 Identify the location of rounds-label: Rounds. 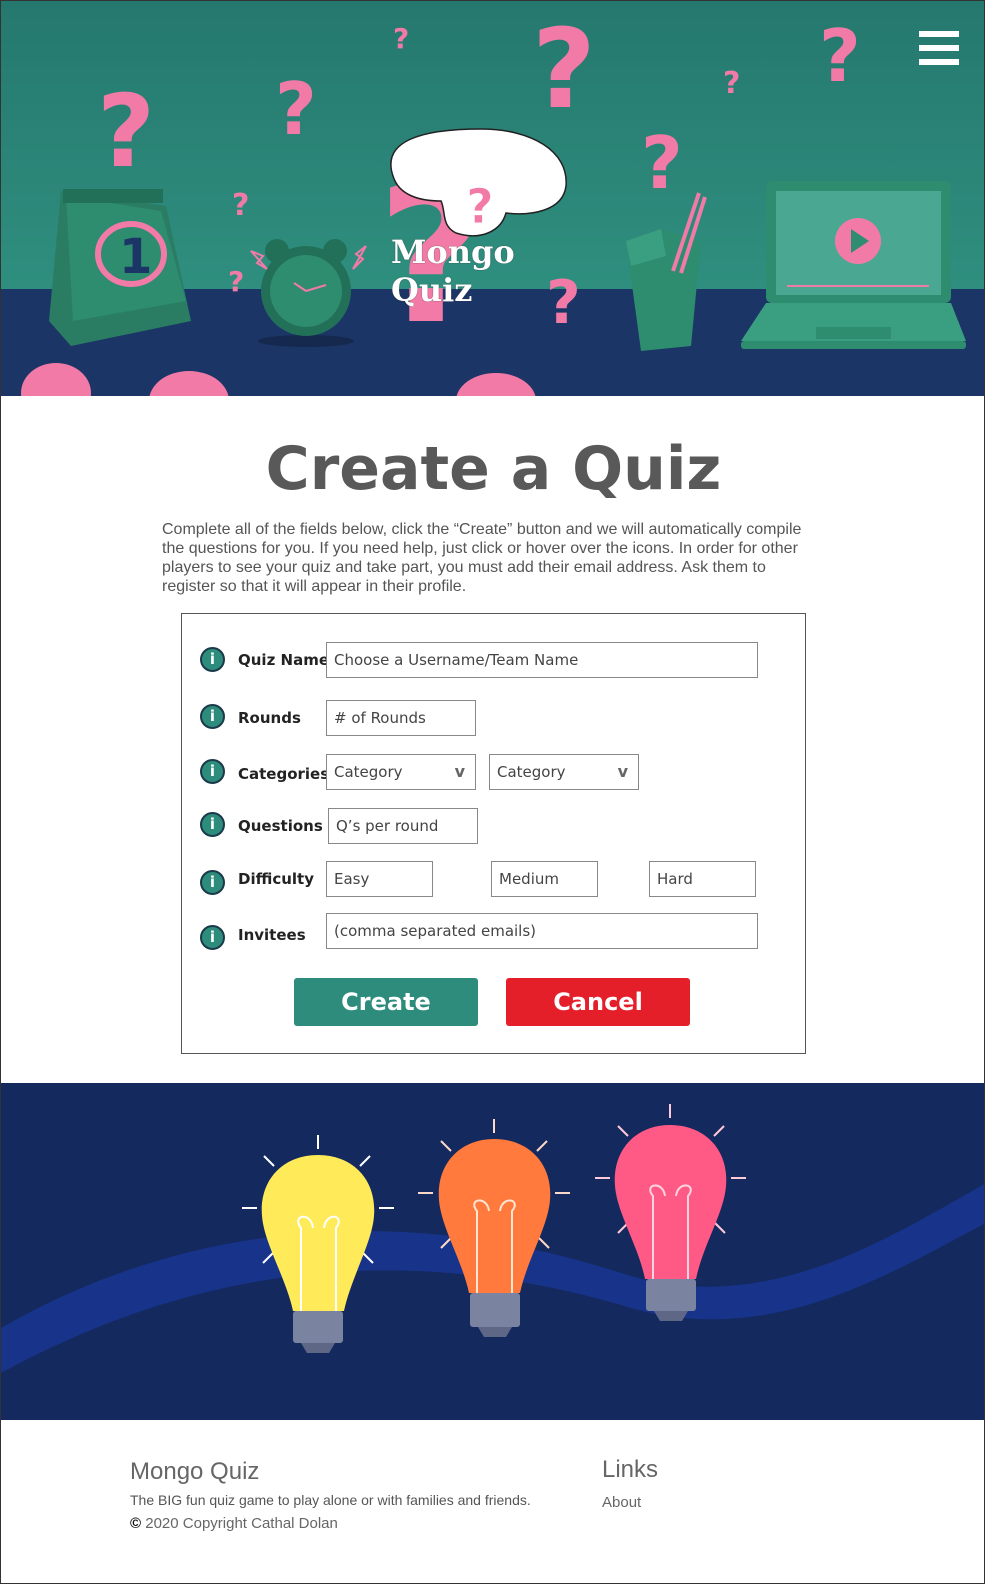
(269, 718).